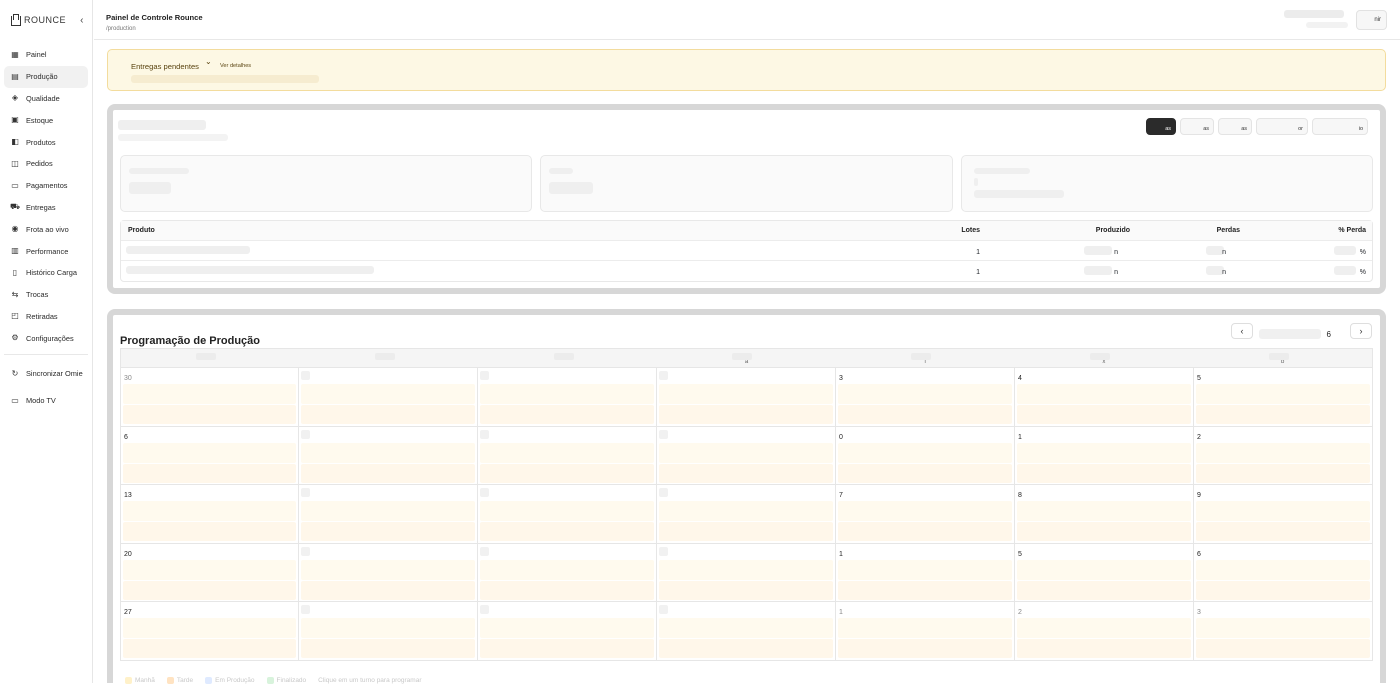 Image resolution: width=1400 pixels, height=684 pixels. I want to click on calendar-day: 20, so click(209, 573).